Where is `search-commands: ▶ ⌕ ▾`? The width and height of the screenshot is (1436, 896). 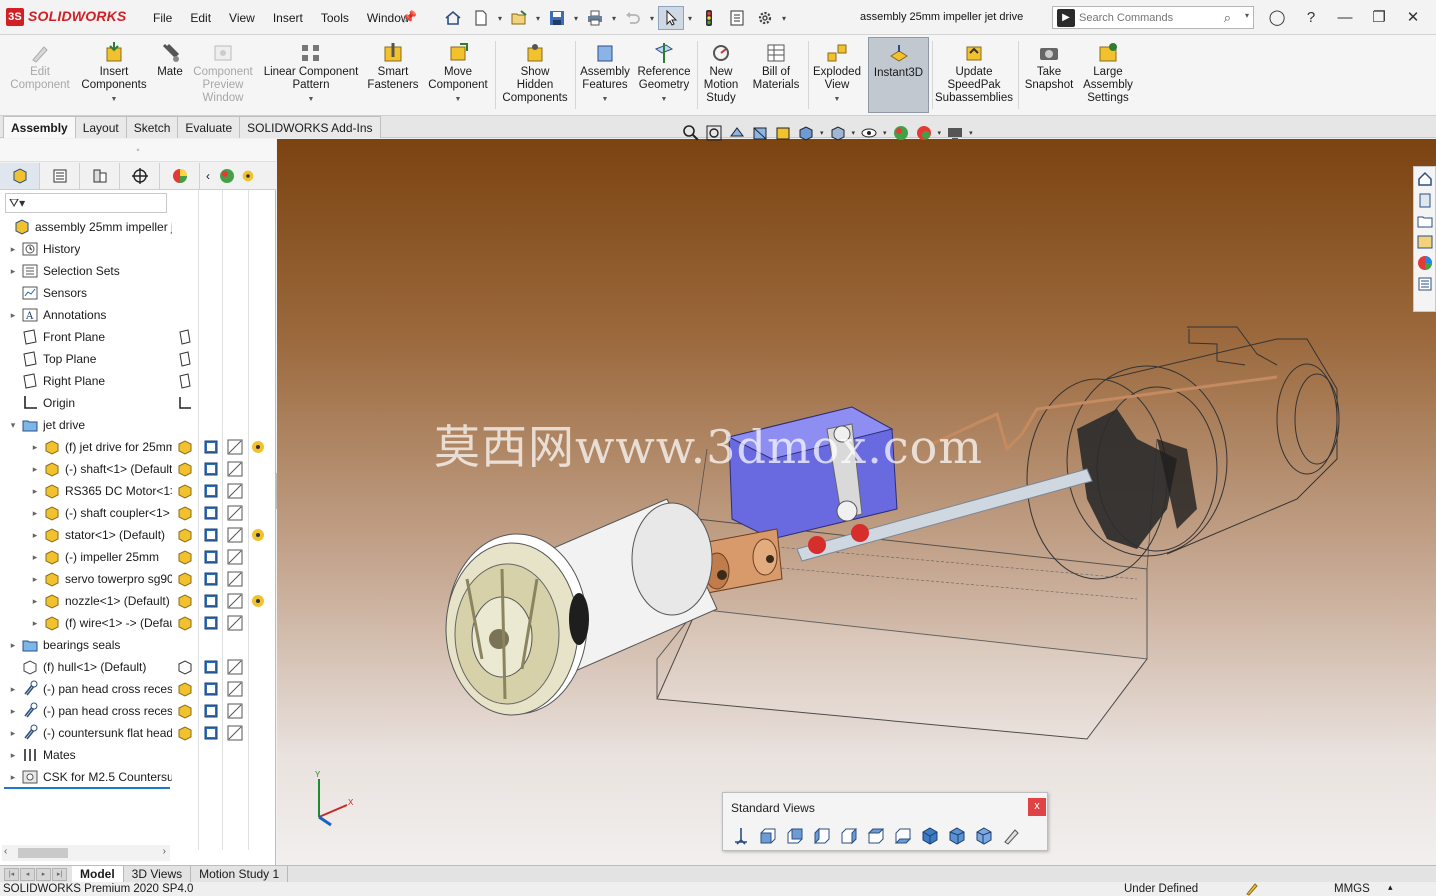 search-commands: ▶ ⌕ ▾ is located at coordinates (1153, 17).